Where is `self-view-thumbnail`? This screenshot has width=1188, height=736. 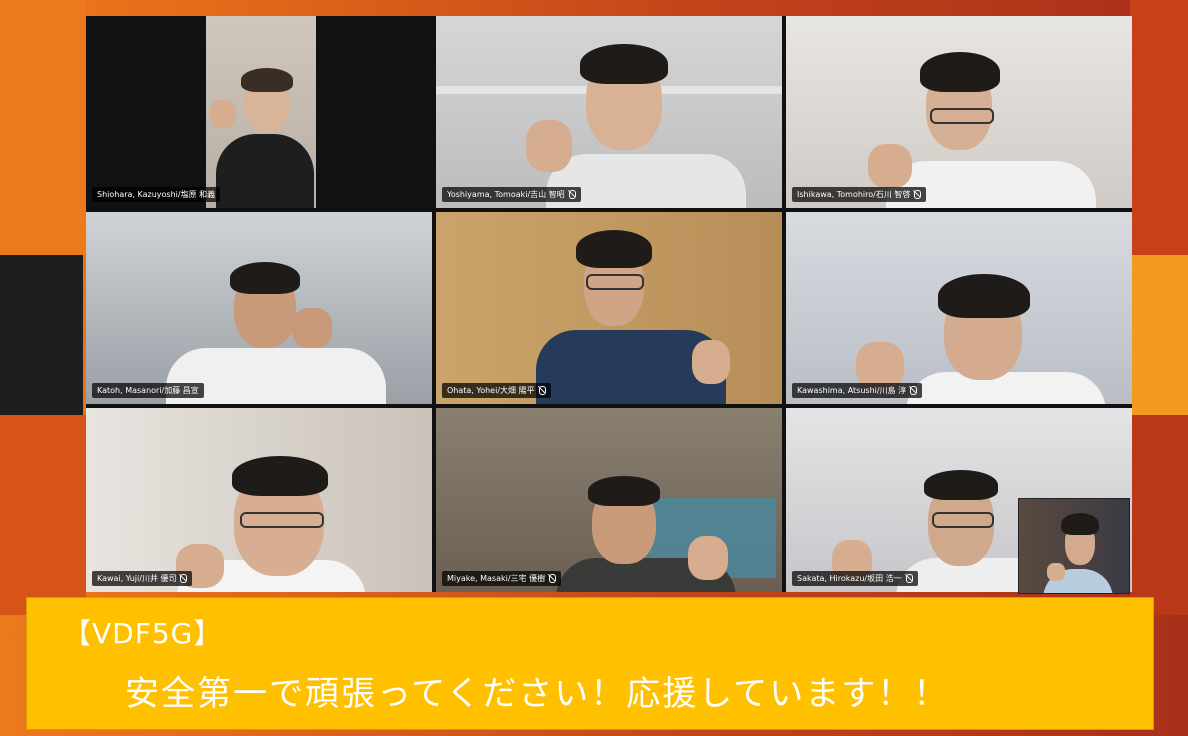 self-view-thumbnail is located at coordinates (1074, 546).